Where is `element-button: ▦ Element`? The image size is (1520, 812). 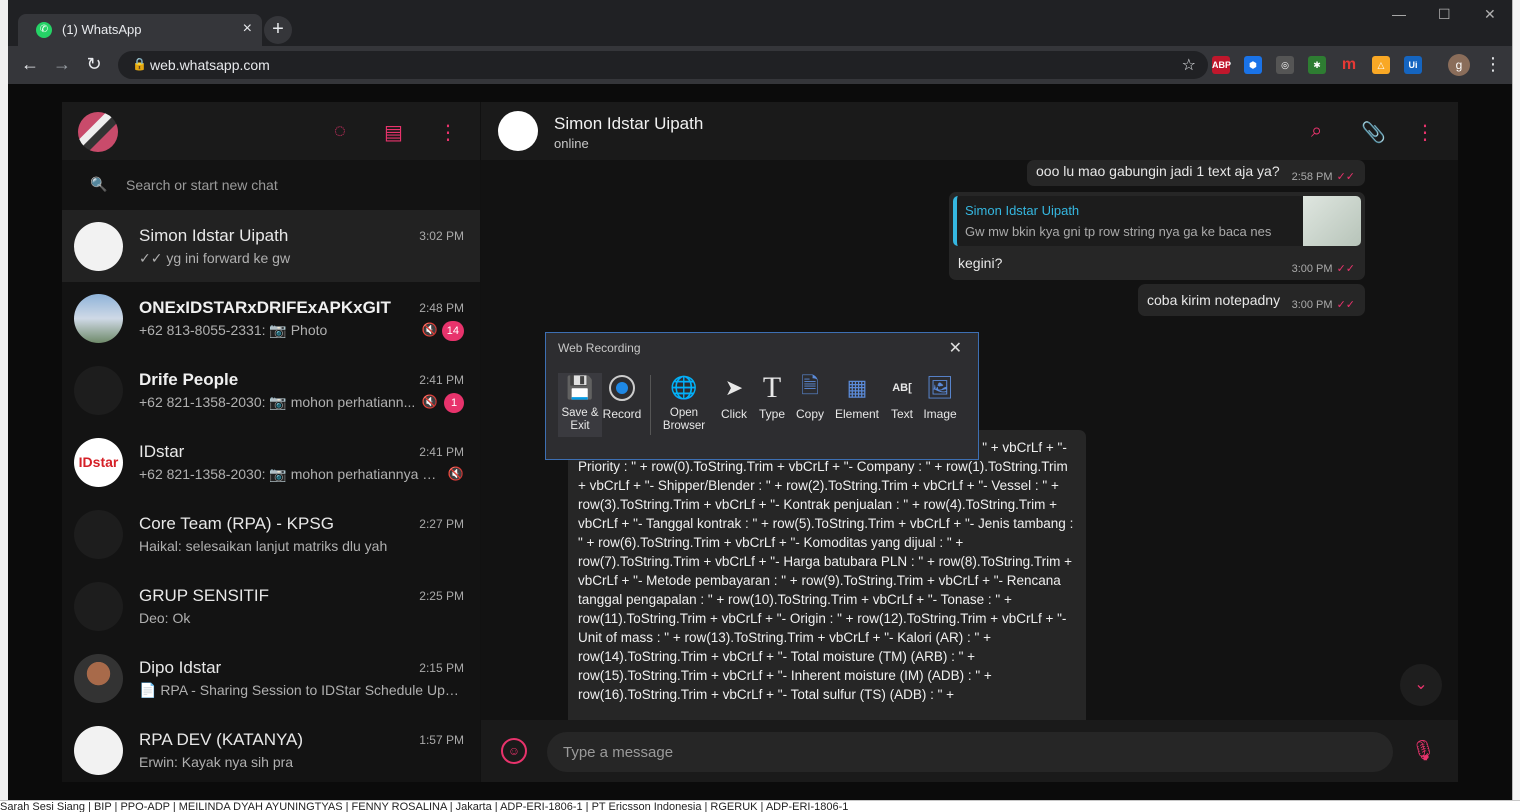
element-button: ▦ Element is located at coordinates (857, 405).